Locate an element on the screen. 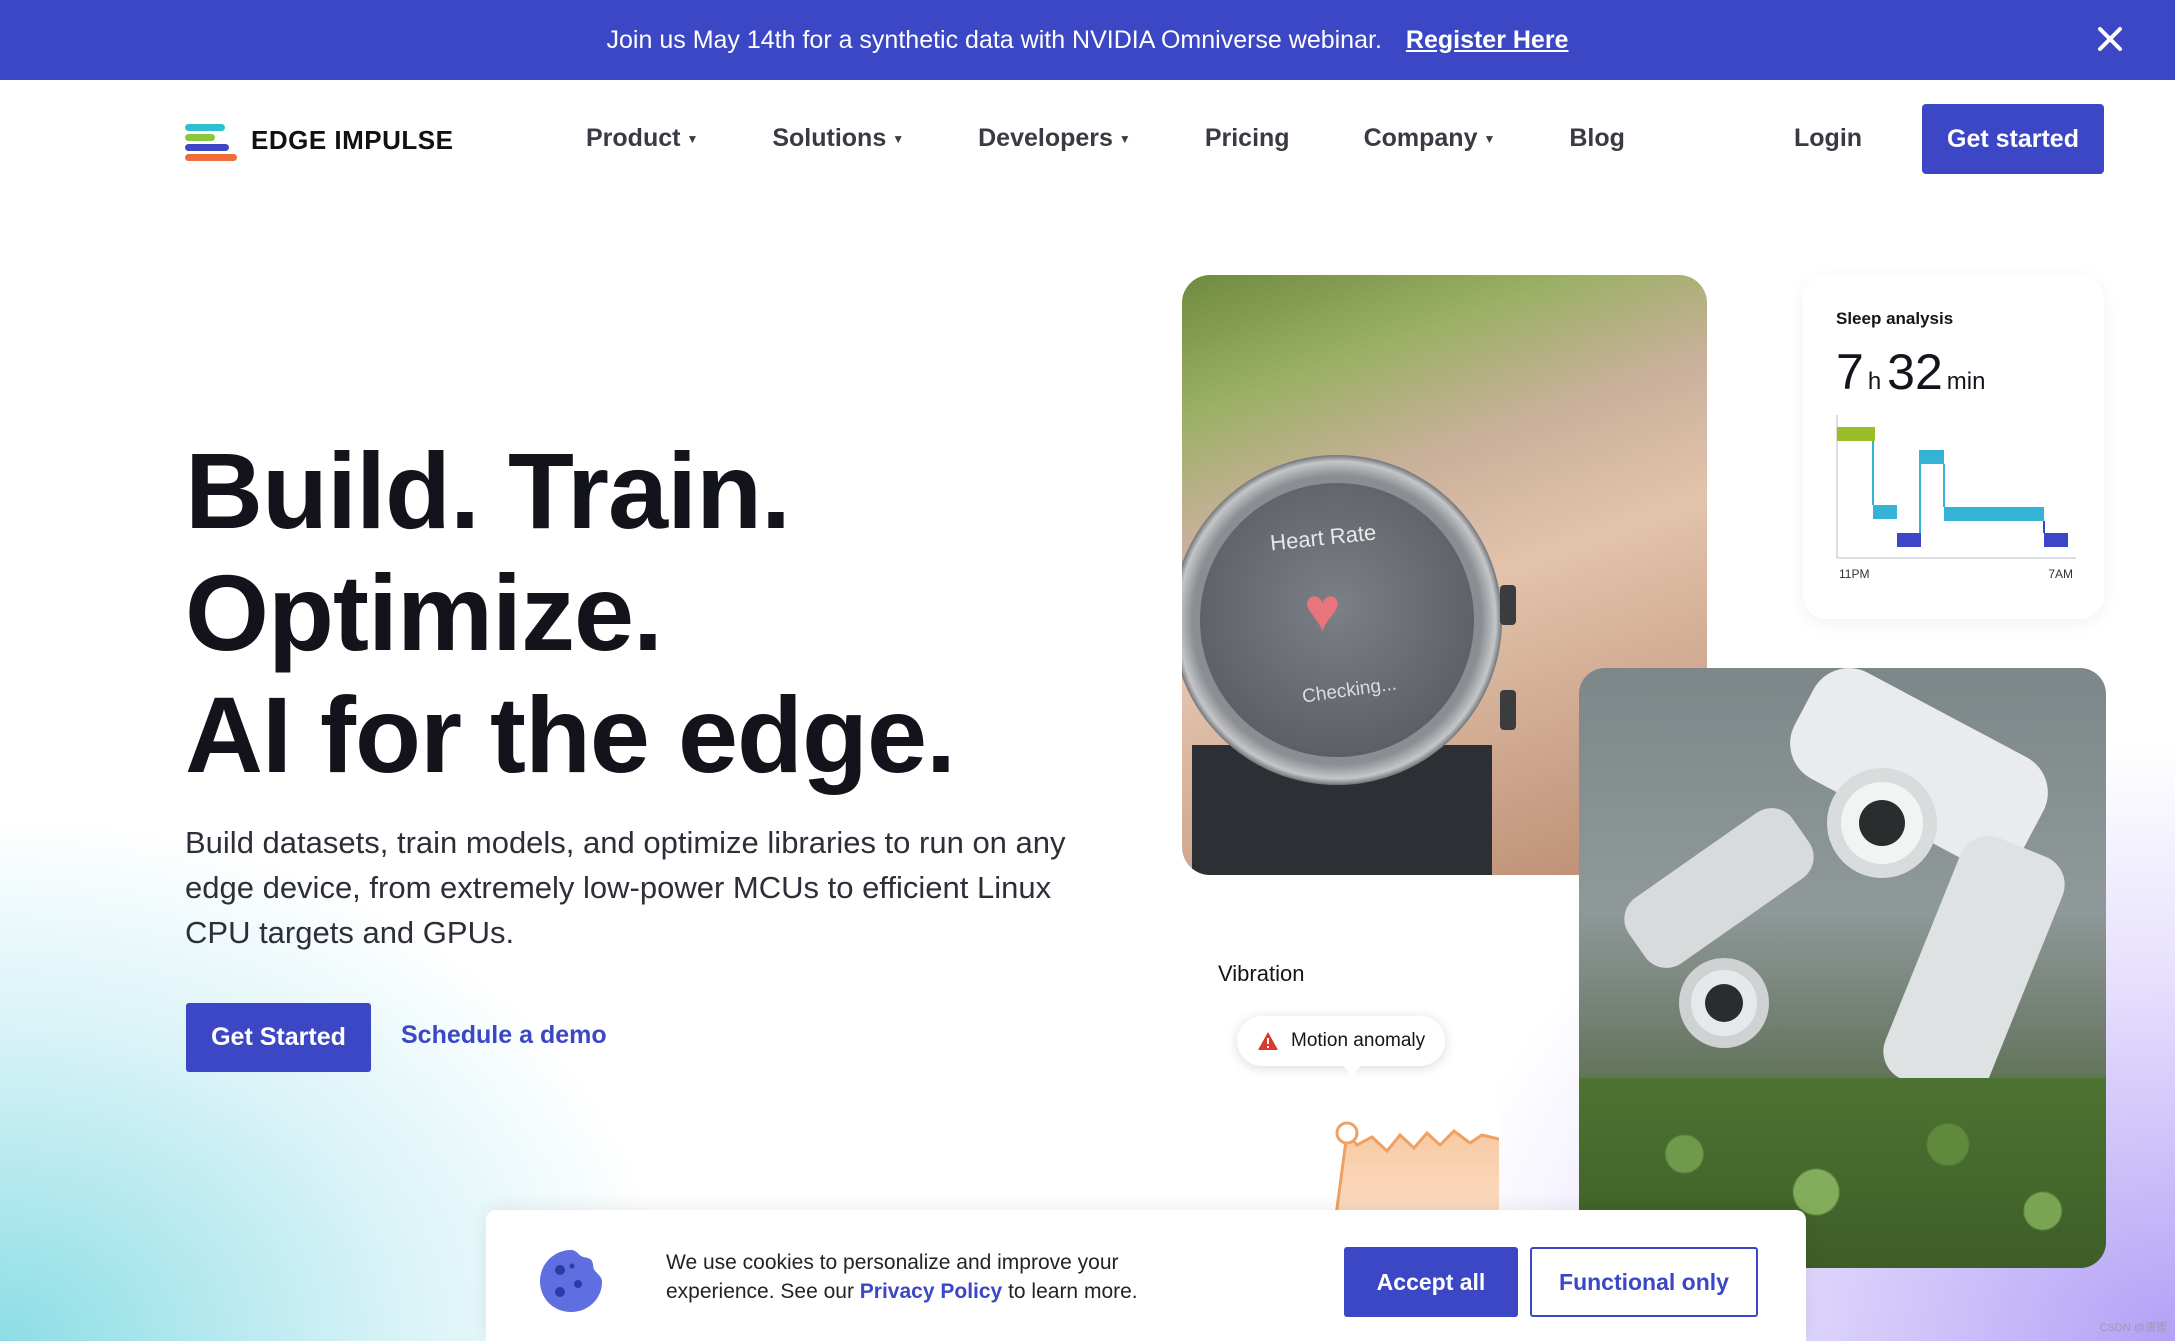  cookie-icon is located at coordinates (571, 1281).